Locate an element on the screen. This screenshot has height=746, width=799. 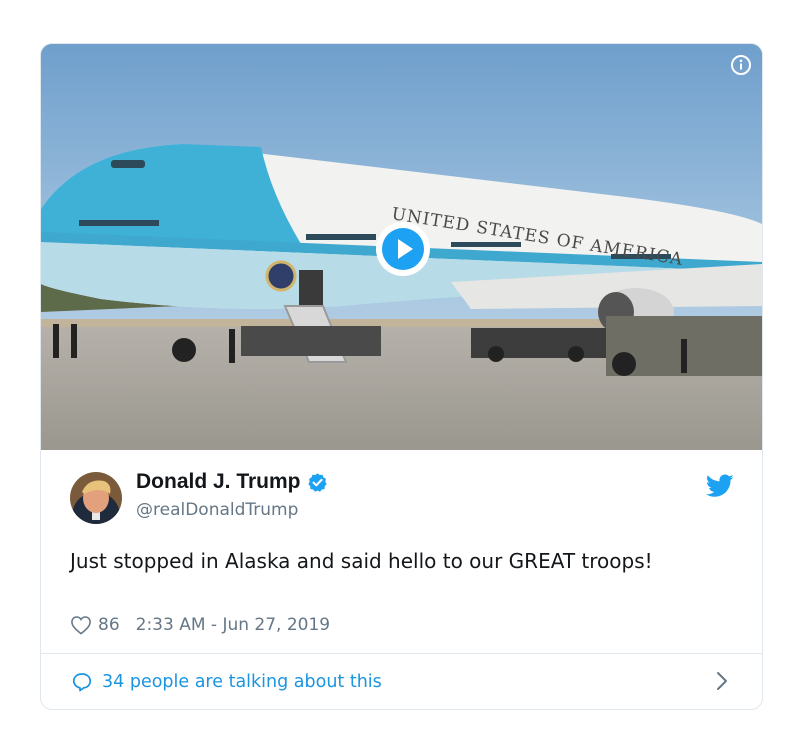
display-name-text: Donald J. Trump is located at coordinates (218, 482).